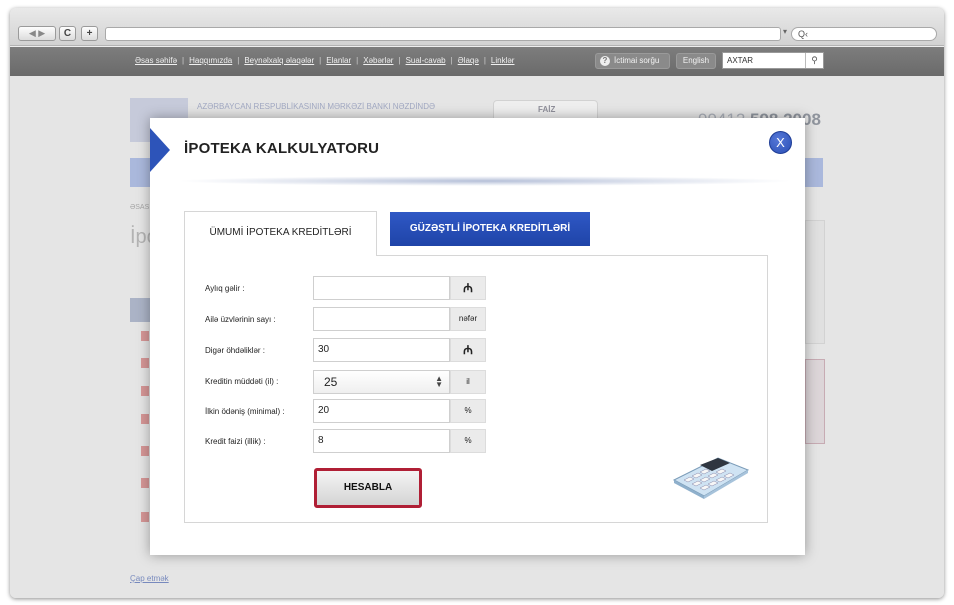  What do you see at coordinates (740, 60) in the screenshot?
I see `site-search-value: AXTAR` at bounding box center [740, 60].